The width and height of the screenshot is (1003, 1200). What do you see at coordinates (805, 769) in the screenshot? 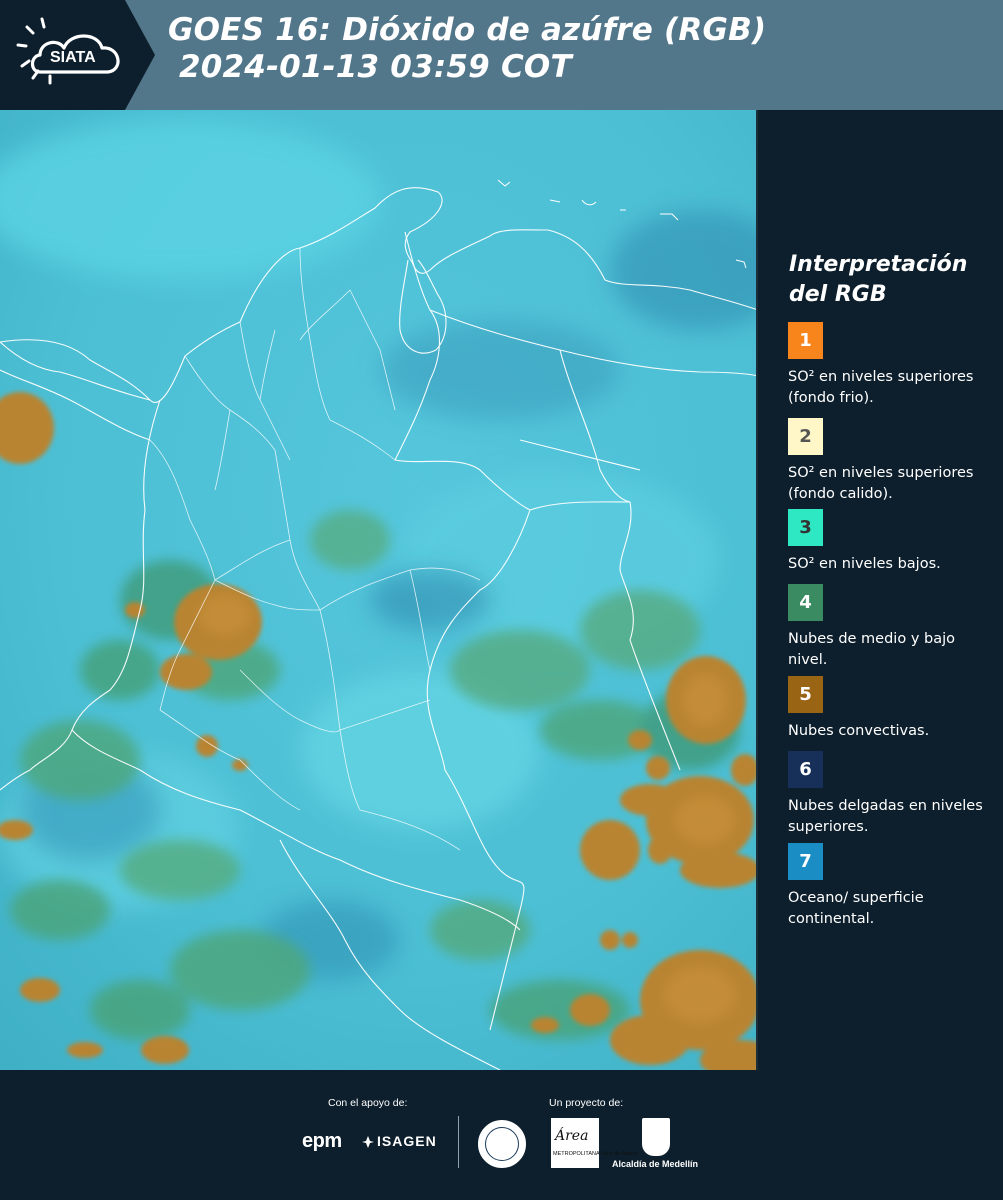
I see `legend-swatch-6: 6` at bounding box center [805, 769].